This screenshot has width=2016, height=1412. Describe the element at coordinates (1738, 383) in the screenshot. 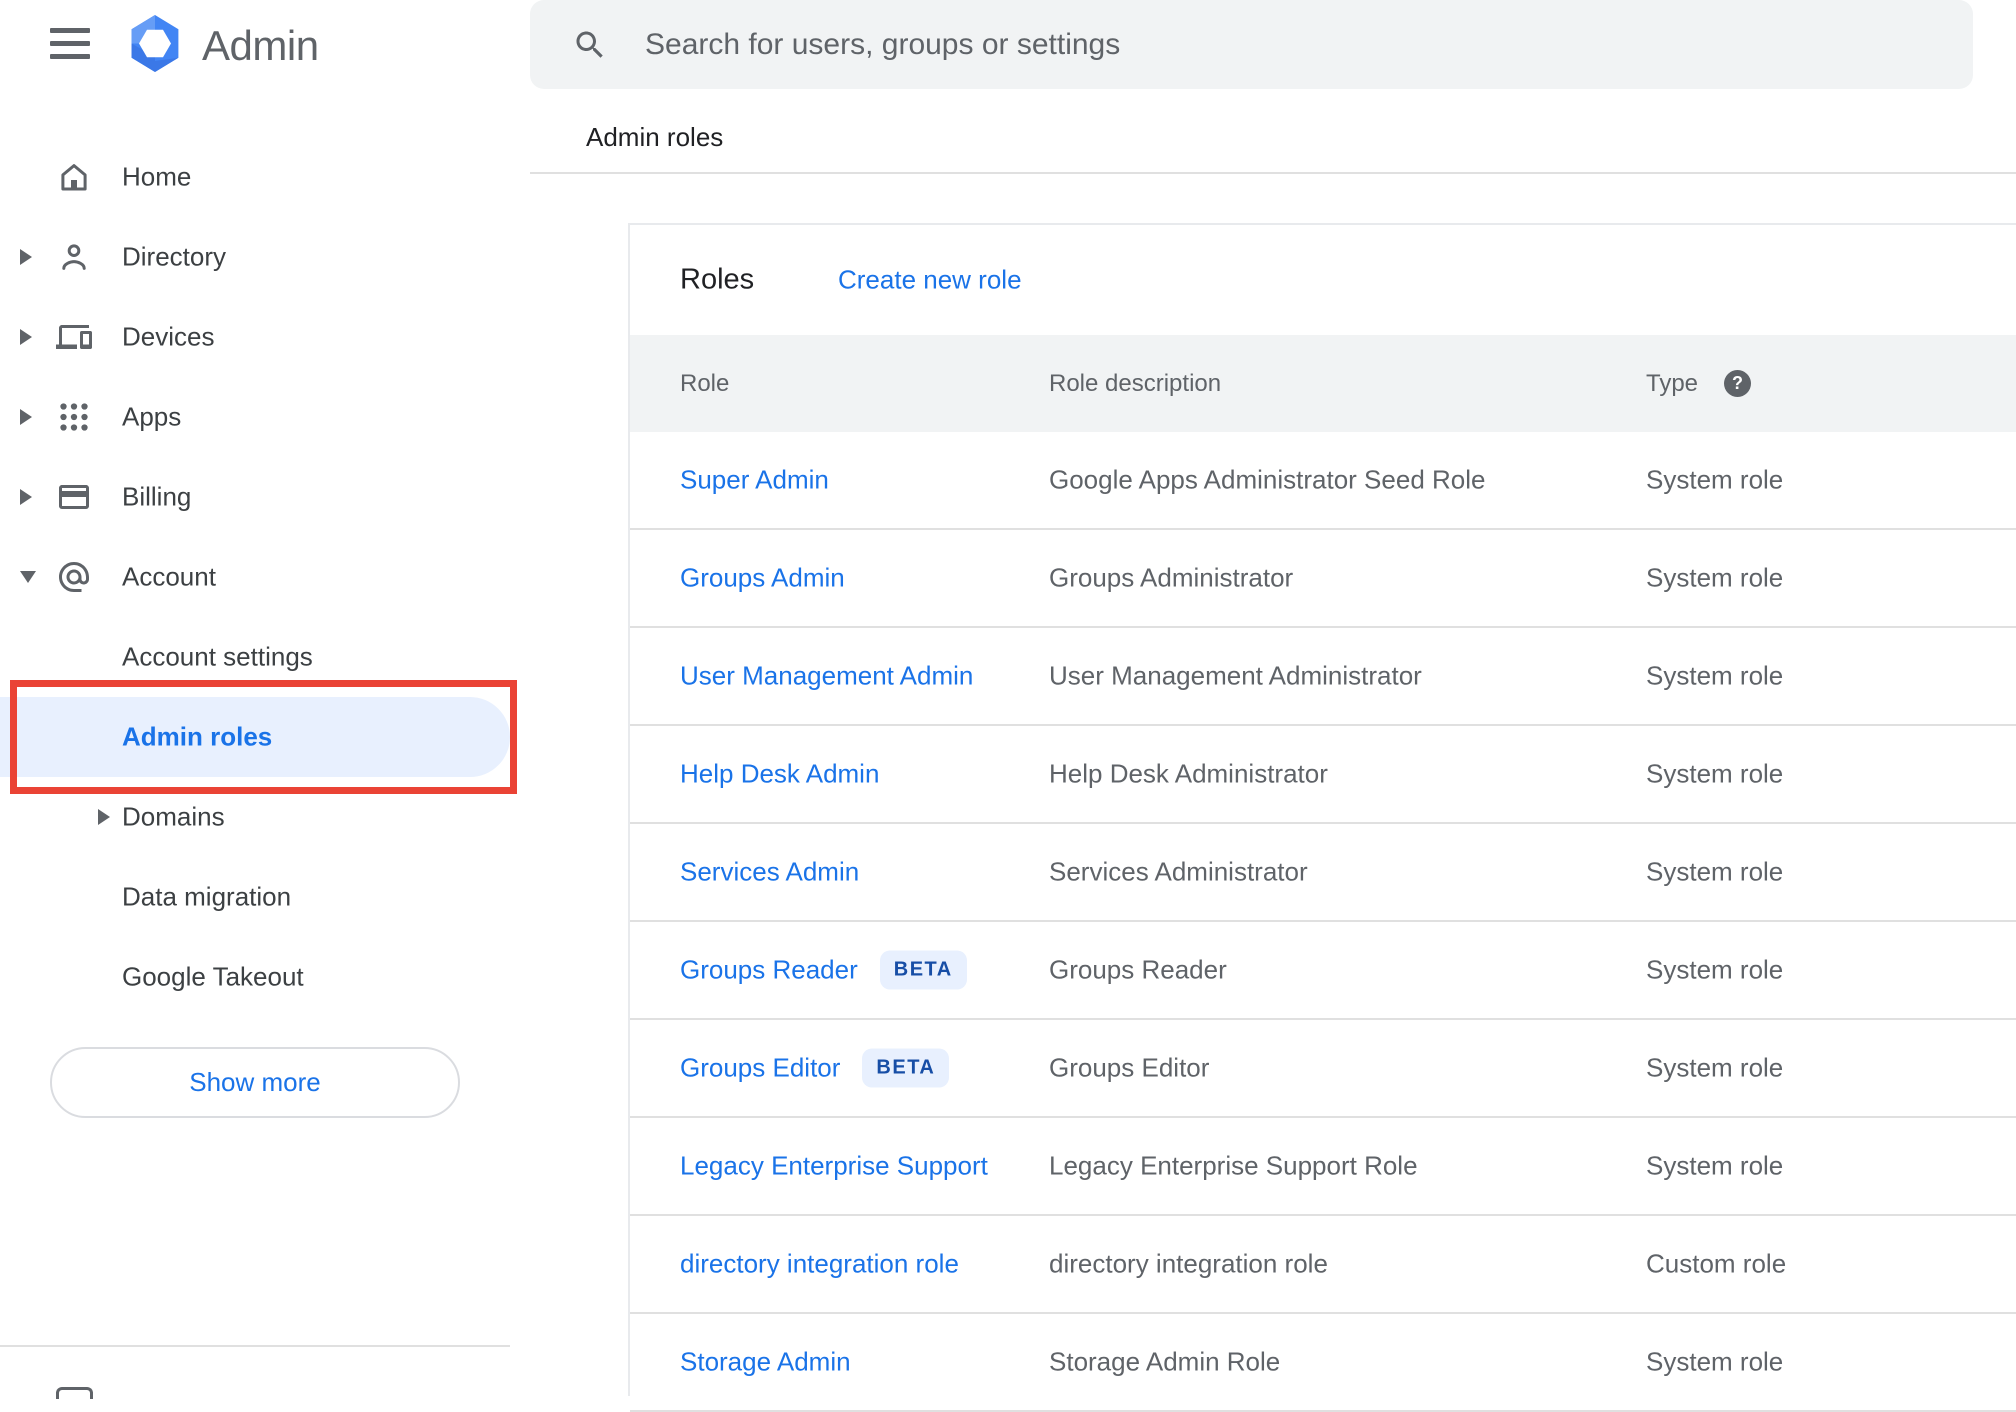

I see `help-icon: ?` at that location.